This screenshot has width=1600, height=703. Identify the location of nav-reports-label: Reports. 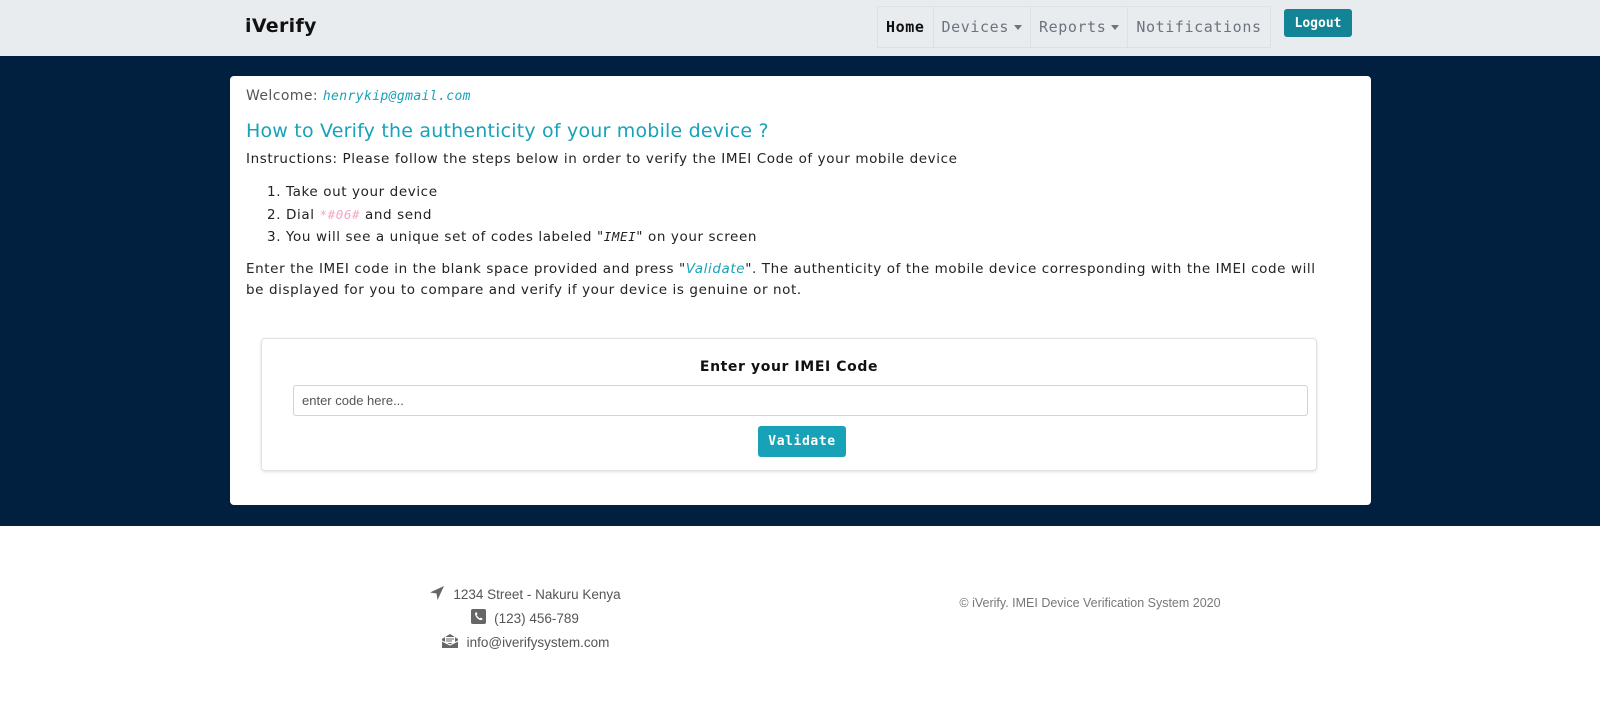
(1072, 27).